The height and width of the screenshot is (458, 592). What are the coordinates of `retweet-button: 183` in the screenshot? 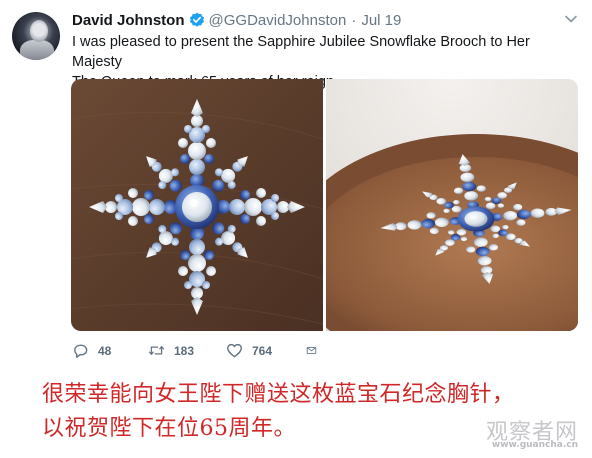 It's located at (187, 350).